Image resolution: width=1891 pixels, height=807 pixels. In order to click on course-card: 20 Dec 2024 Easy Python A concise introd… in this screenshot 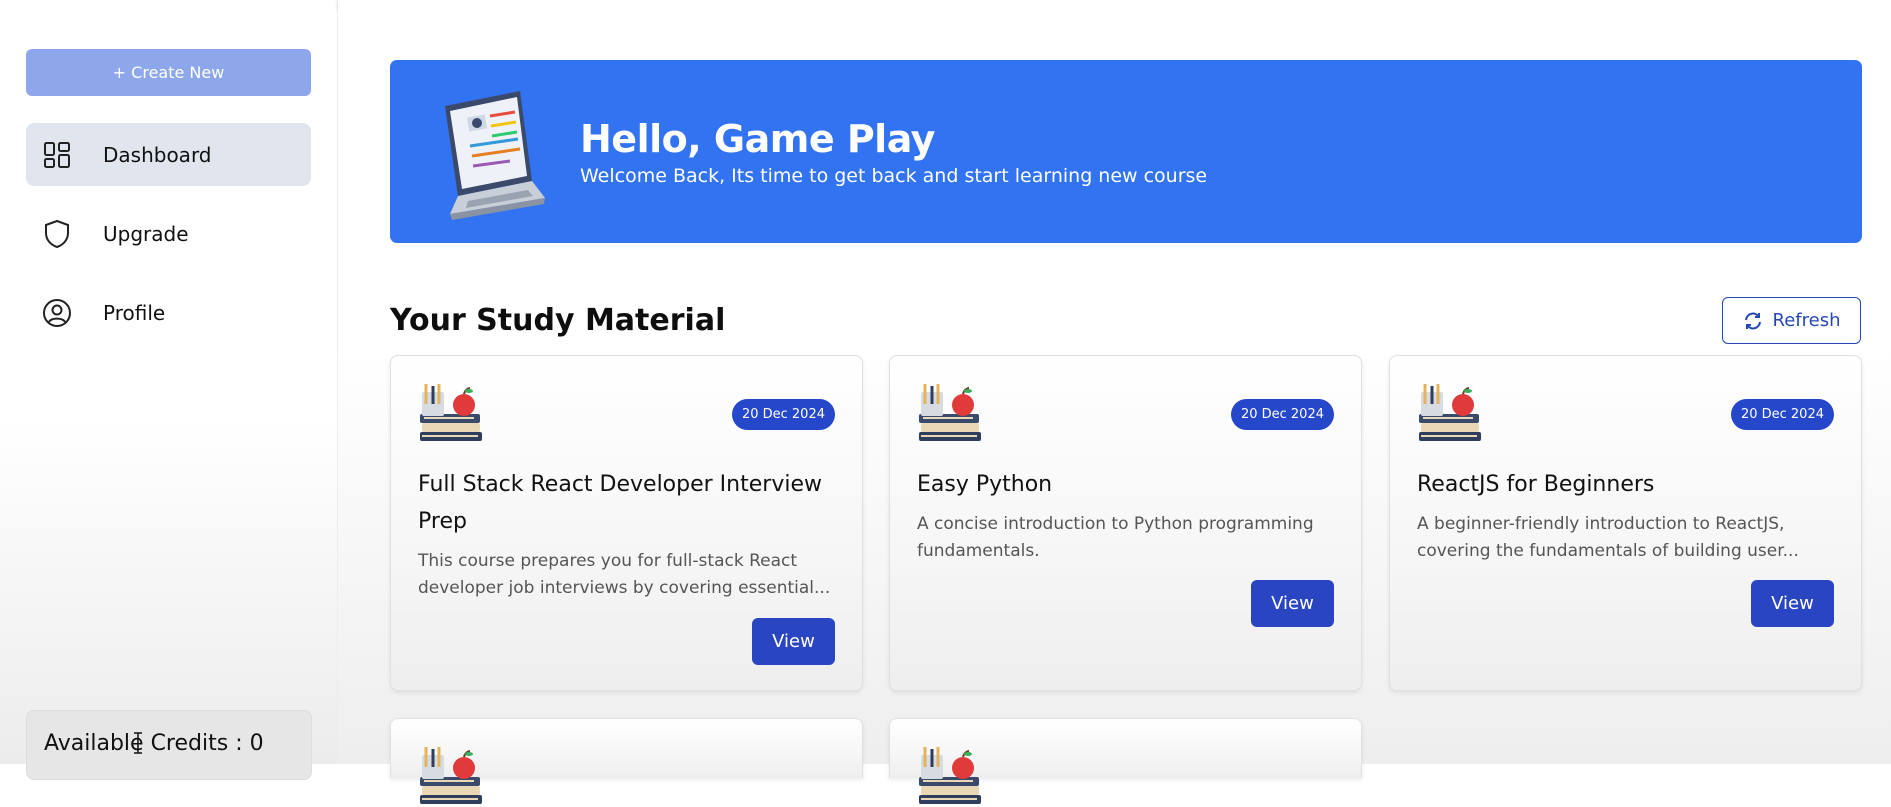, I will do `click(1125, 523)`.